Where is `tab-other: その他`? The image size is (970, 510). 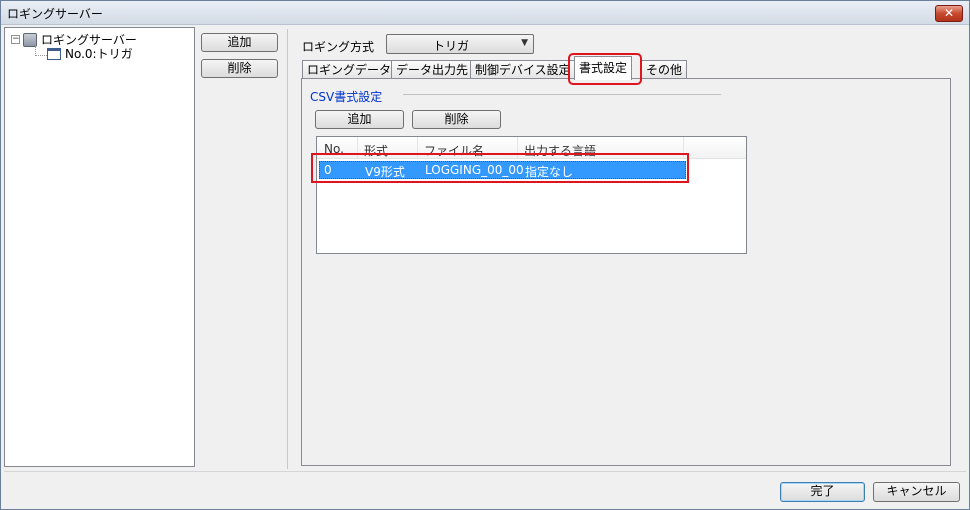
tab-other: その他 is located at coordinates (664, 69).